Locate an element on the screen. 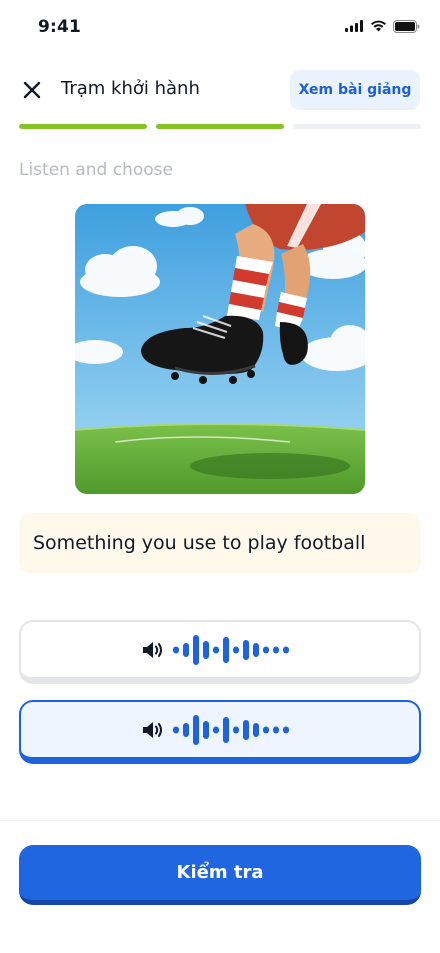  close-icon is located at coordinates (32, 90).